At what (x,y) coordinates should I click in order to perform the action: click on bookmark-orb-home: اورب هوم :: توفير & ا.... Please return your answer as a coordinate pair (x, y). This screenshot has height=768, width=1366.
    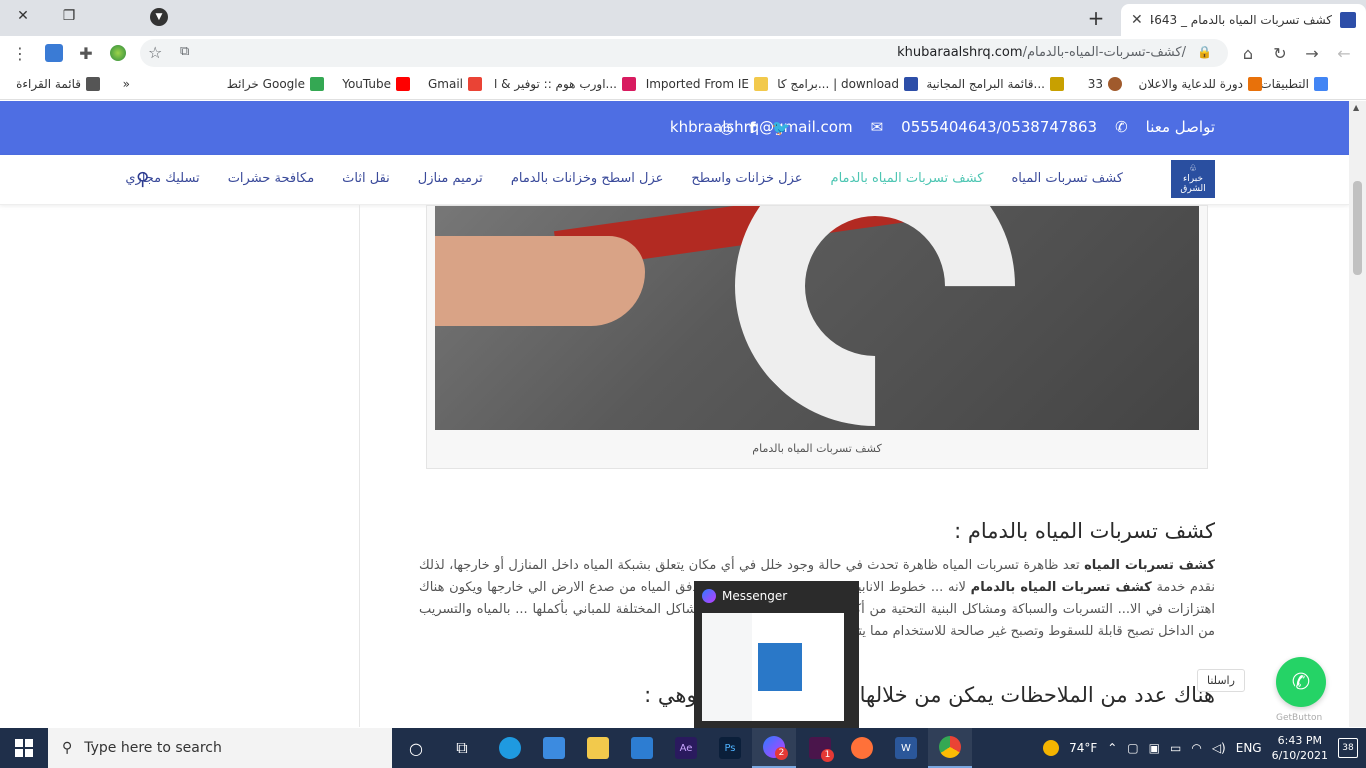
    Looking at the image, I should click on (565, 84).